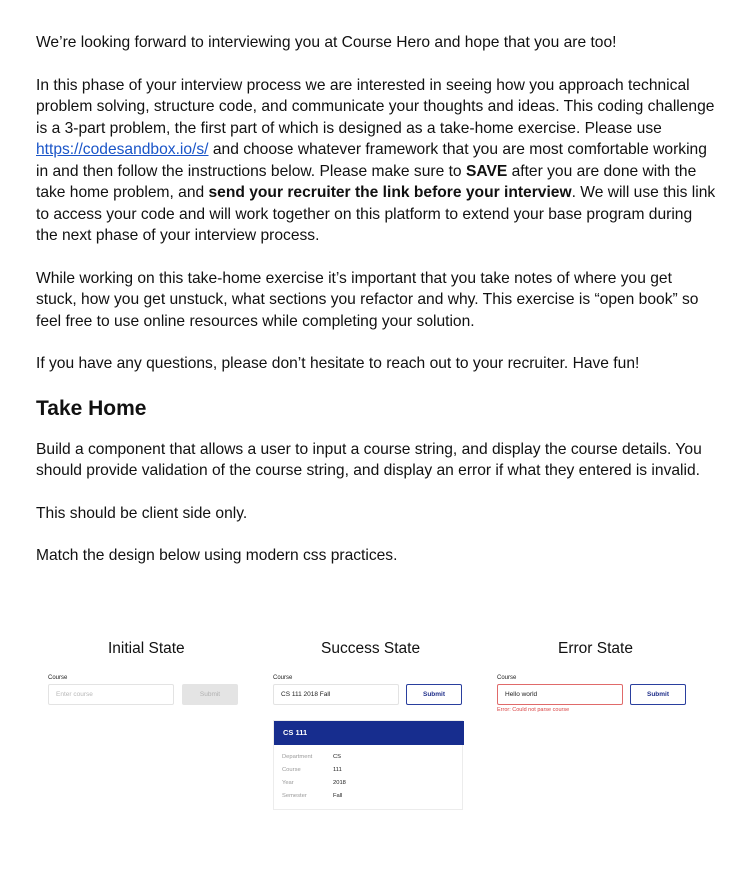  Describe the element at coordinates (58, 678) in the screenshot. I see `initial-course-label: Course` at that location.